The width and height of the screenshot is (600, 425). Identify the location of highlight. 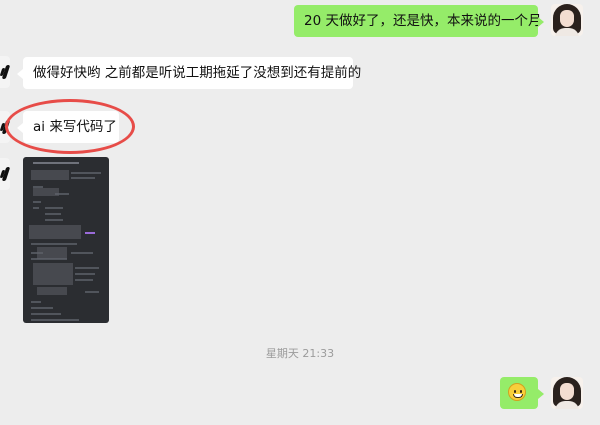
(90, 233).